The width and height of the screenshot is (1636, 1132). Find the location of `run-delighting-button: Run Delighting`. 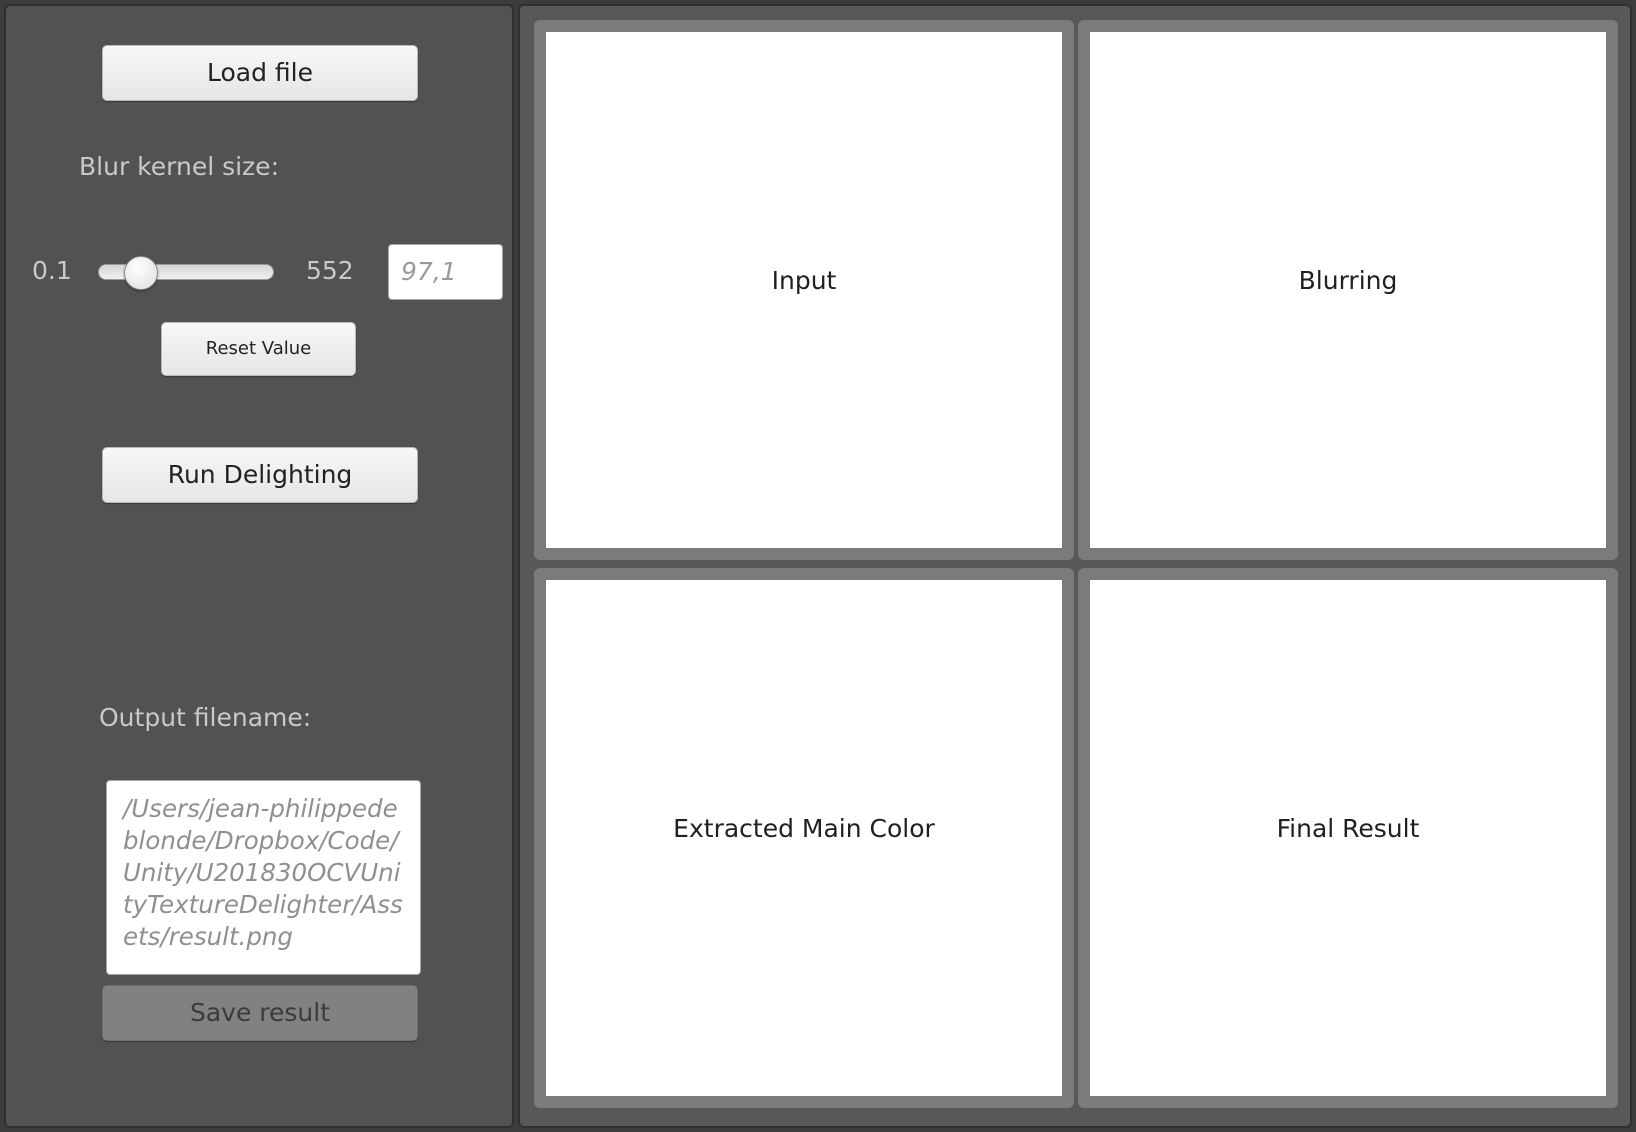

run-delighting-button: Run Delighting is located at coordinates (260, 475).